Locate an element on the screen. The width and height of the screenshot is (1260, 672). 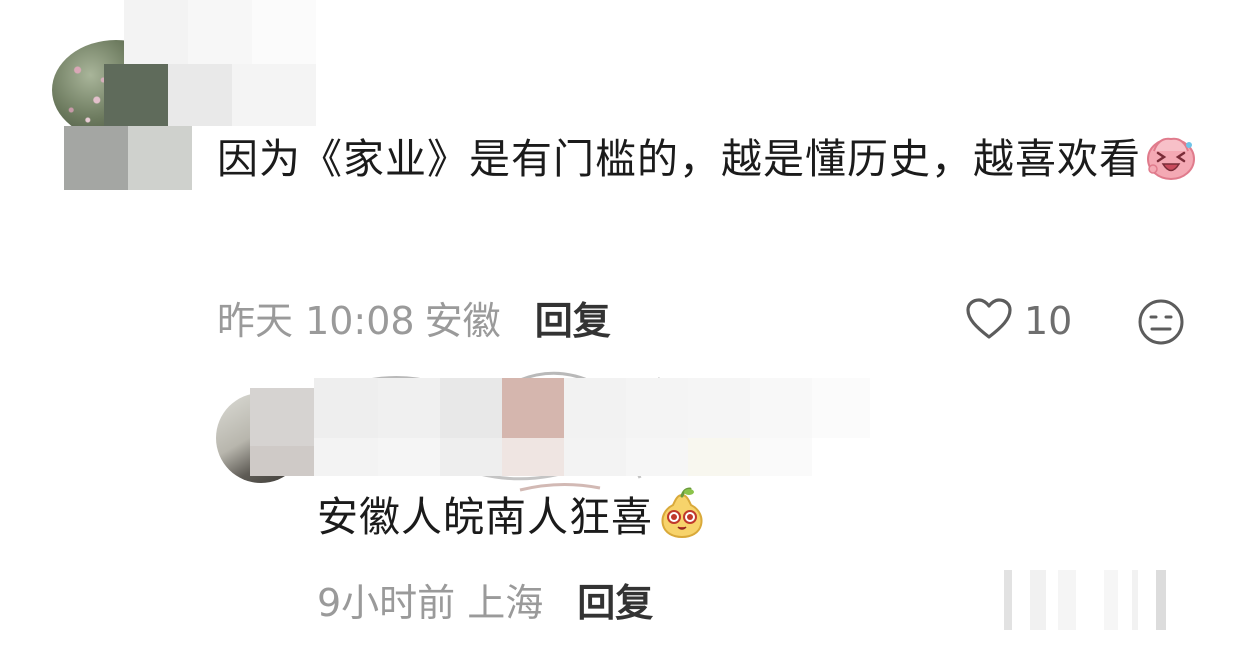
reply-meta: 9小时前 上海 回复 is located at coordinates (485, 603).